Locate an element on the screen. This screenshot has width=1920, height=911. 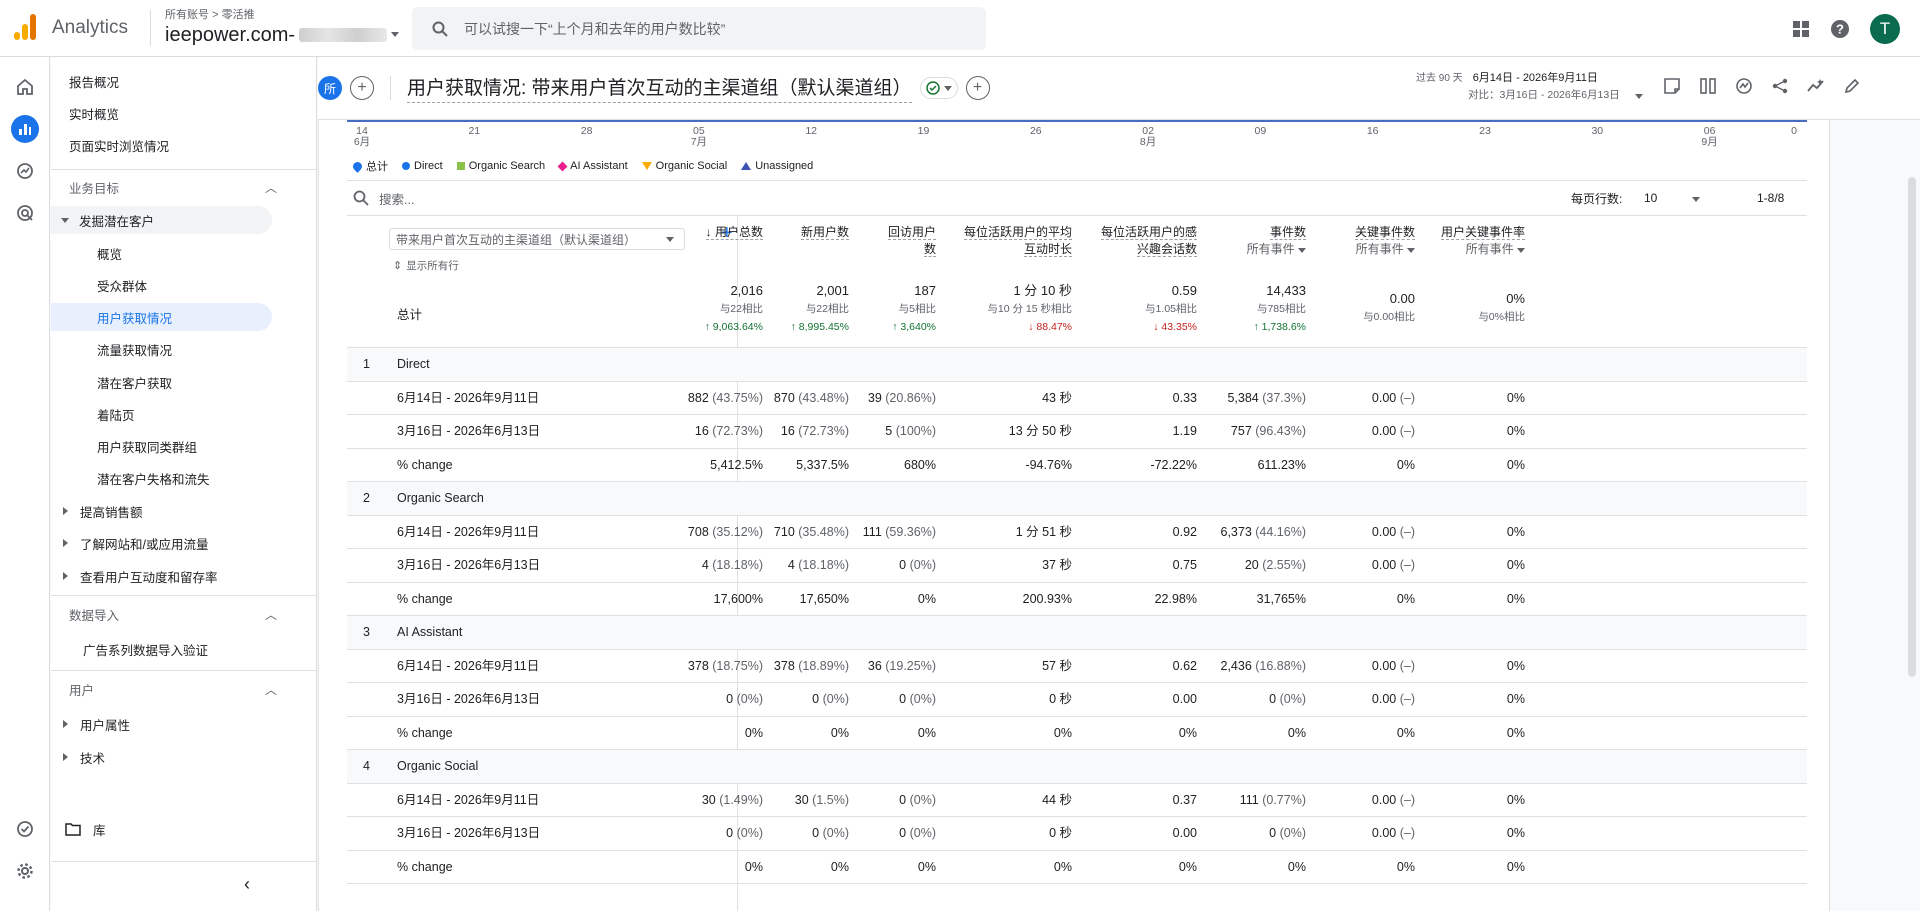
nav-section-business-goals: 业务目标 ︿ is located at coordinates (179, 187).